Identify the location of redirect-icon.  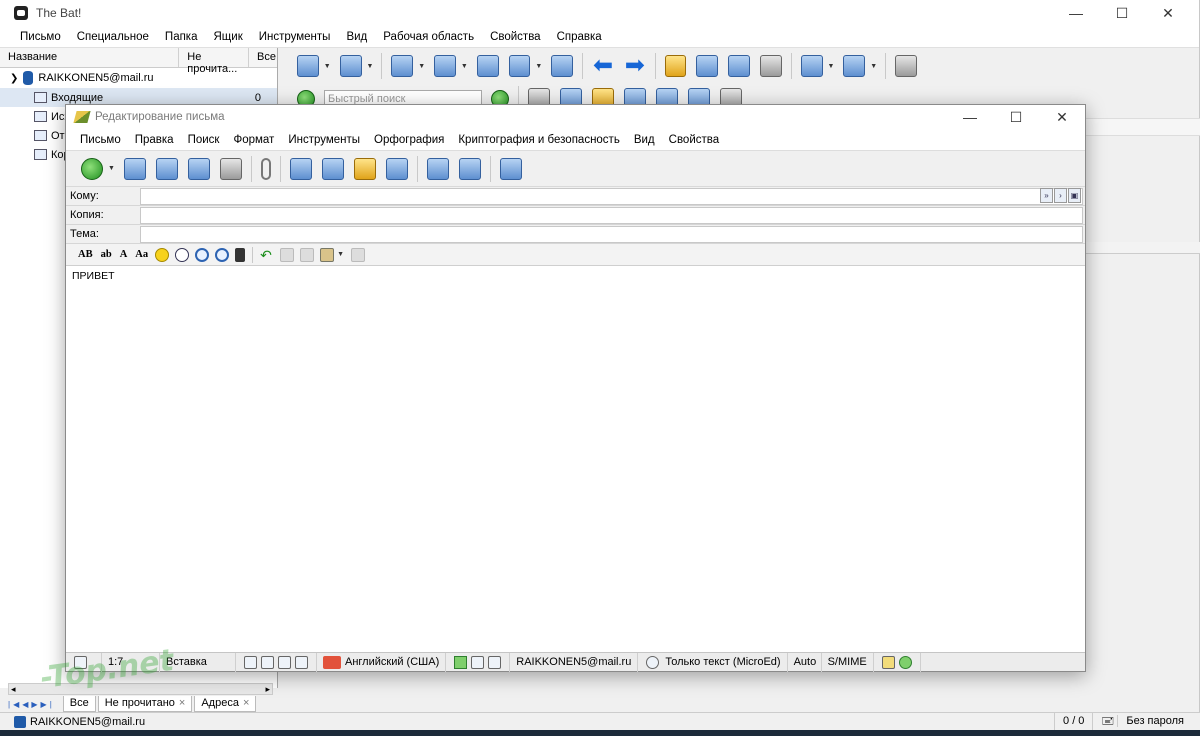
(562, 66).